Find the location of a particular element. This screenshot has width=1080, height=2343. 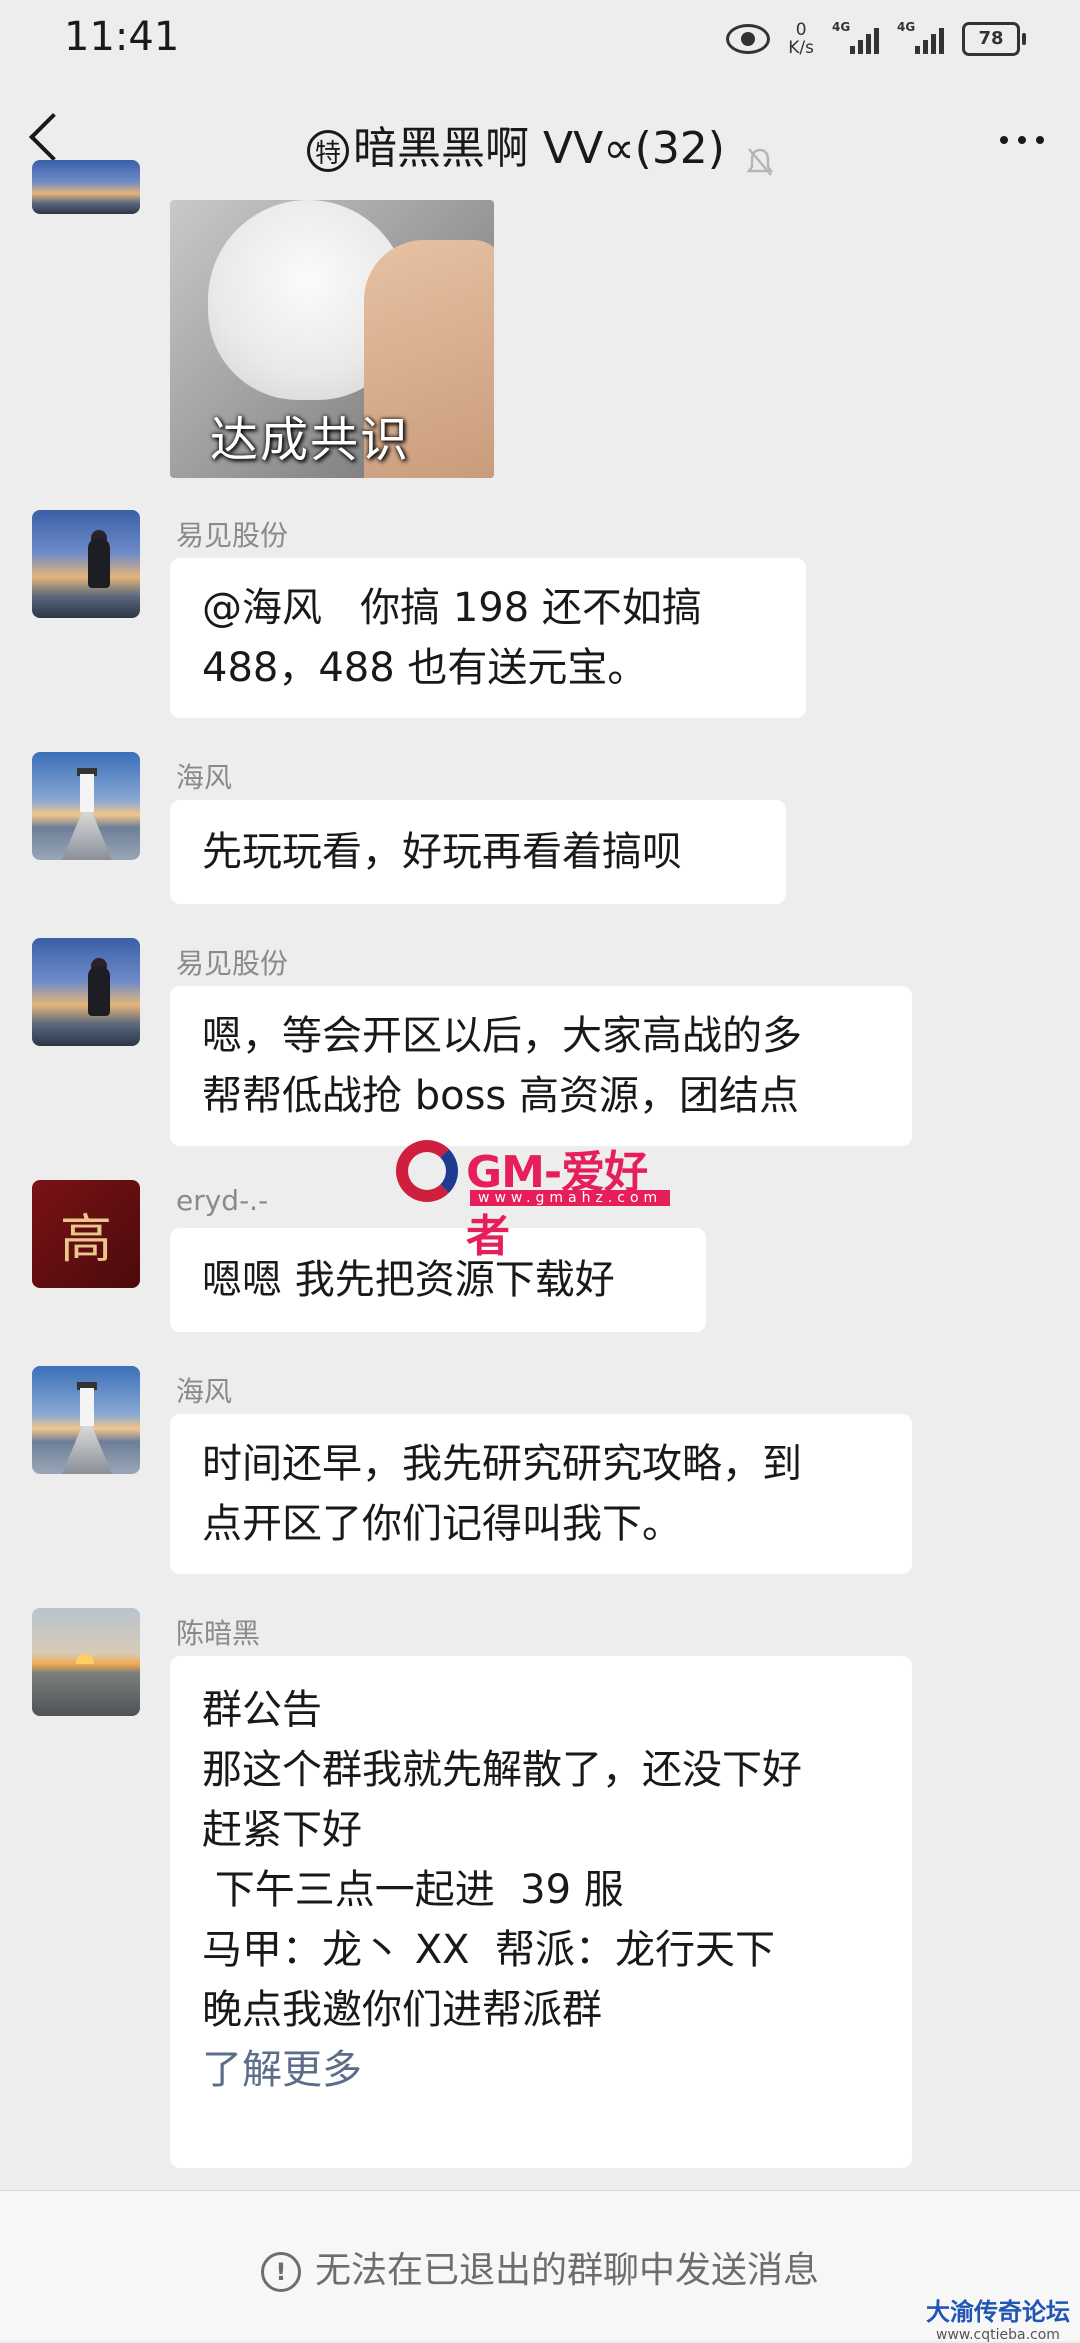

sticker-image: 达成共识 is located at coordinates (332, 339).